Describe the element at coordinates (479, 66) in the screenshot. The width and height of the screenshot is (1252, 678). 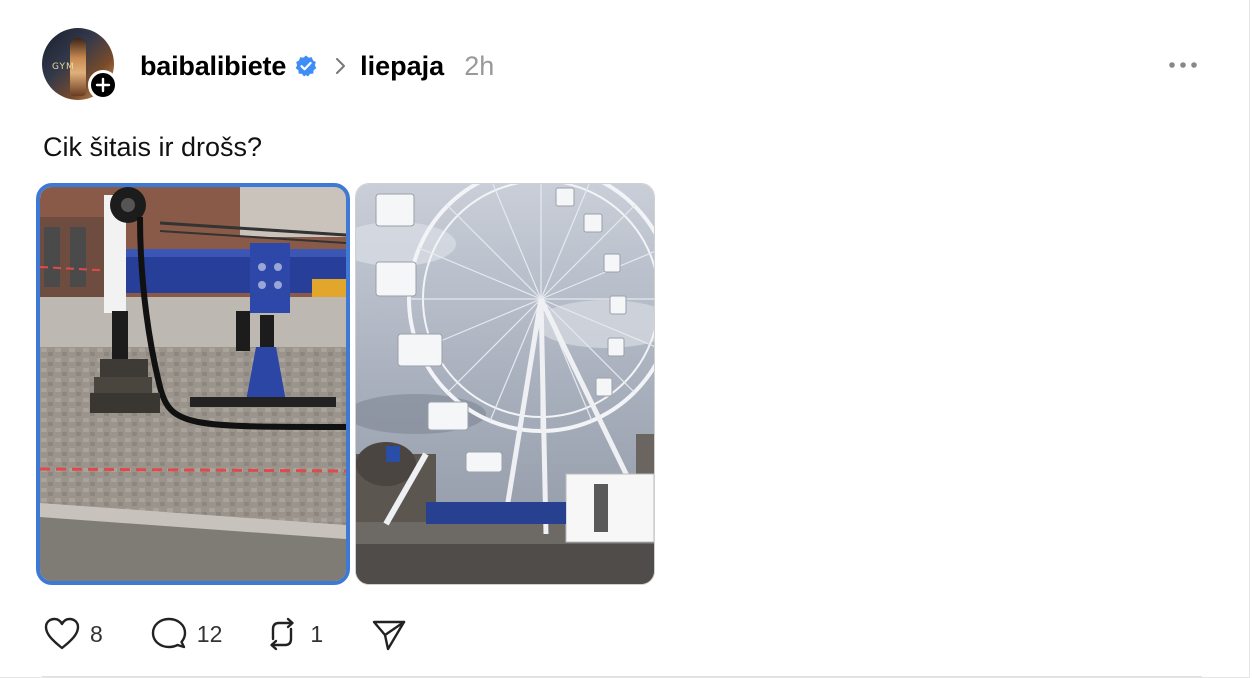
I see `post-timestamp: 2h` at that location.